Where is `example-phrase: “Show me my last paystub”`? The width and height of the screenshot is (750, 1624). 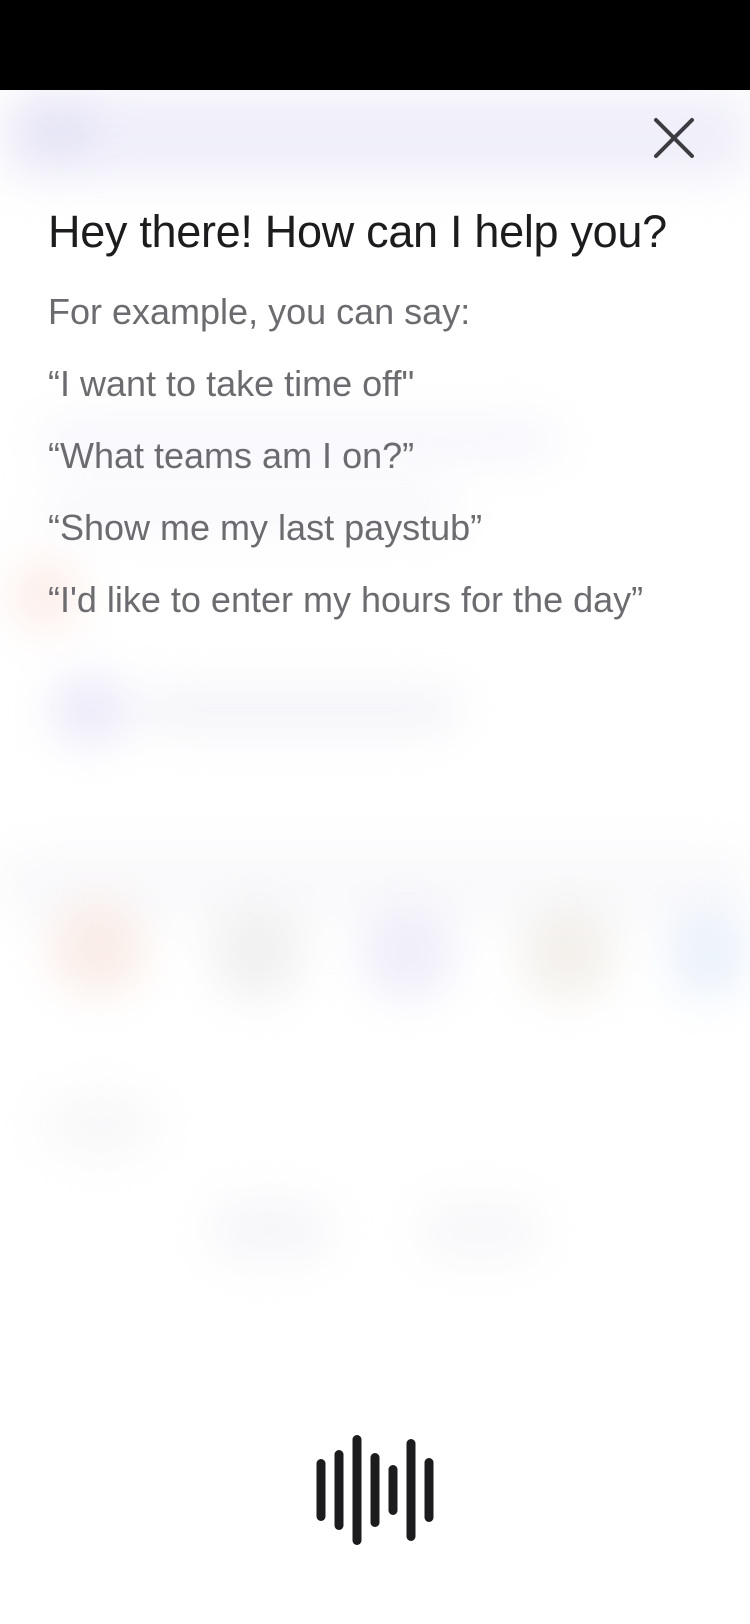 example-phrase: “Show me my last paystub” is located at coordinates (378, 528).